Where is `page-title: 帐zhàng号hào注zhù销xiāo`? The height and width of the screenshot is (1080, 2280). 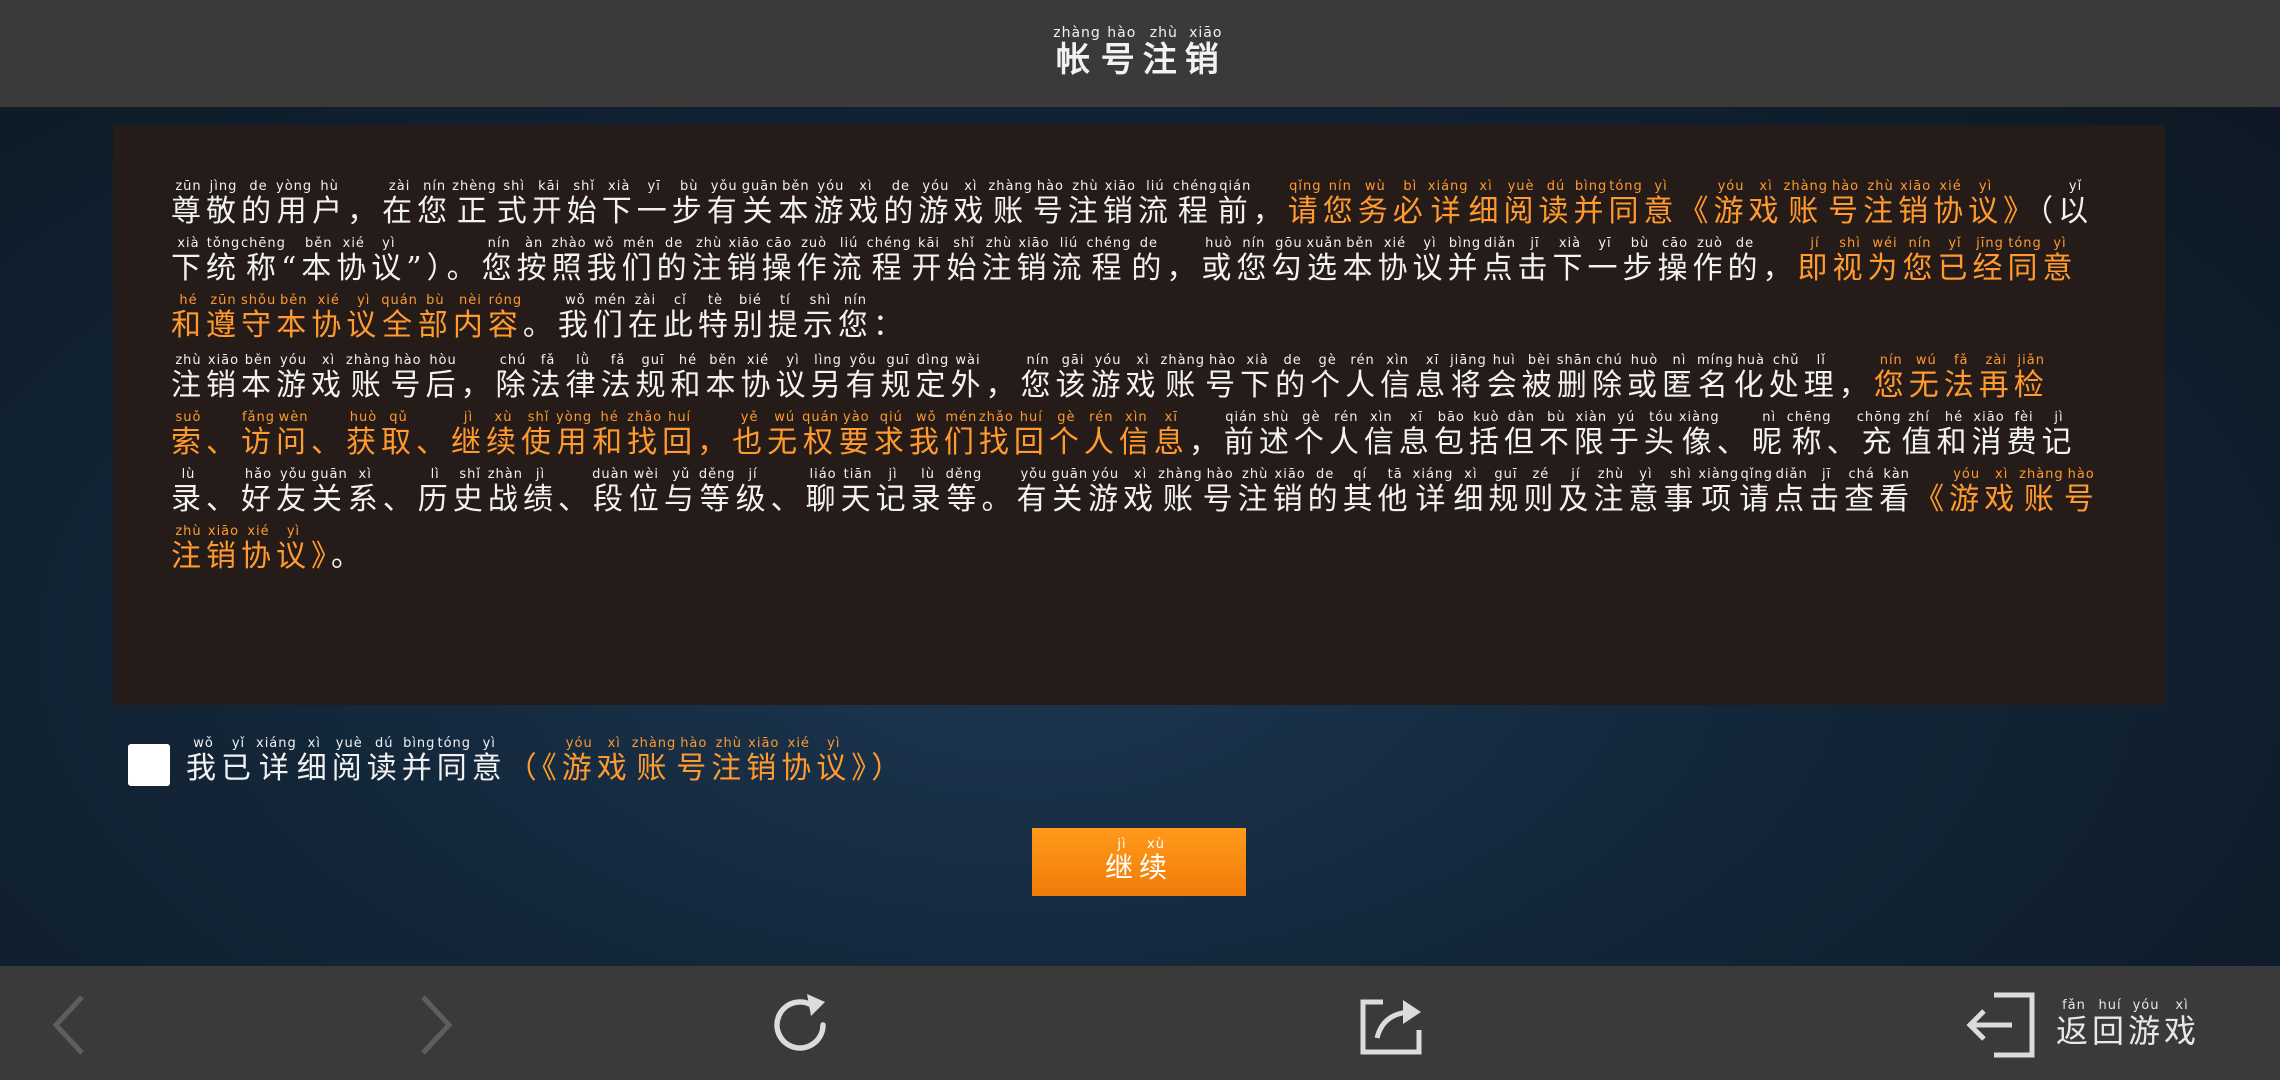
page-title: 帐zhàng号hào注zhù销xiāo is located at coordinates (1140, 52).